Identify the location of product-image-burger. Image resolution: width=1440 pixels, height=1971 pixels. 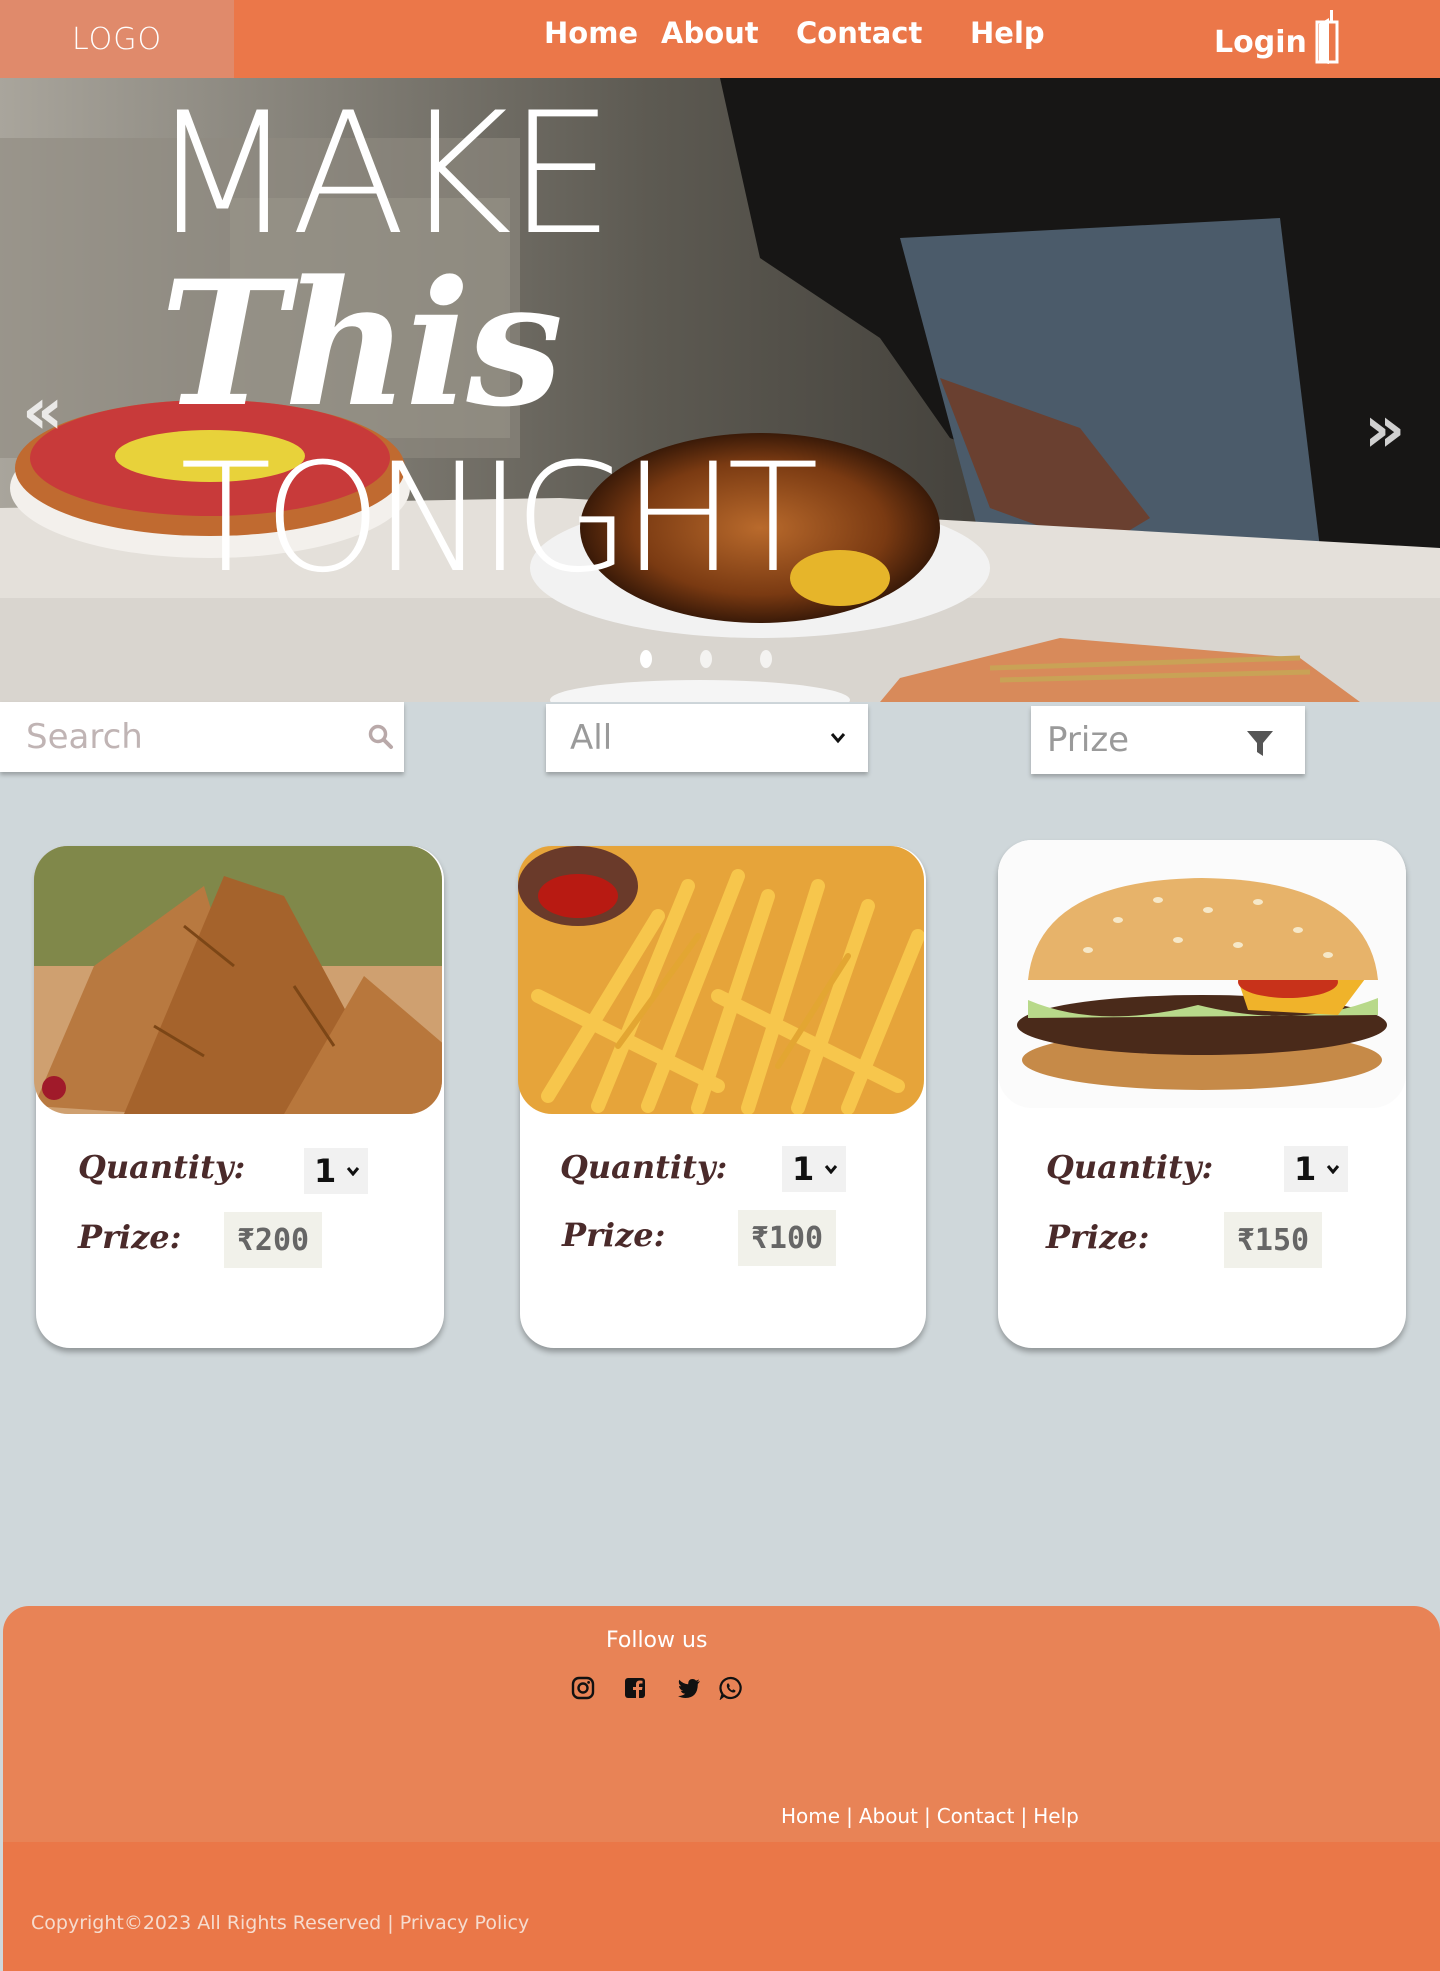
(1202, 974).